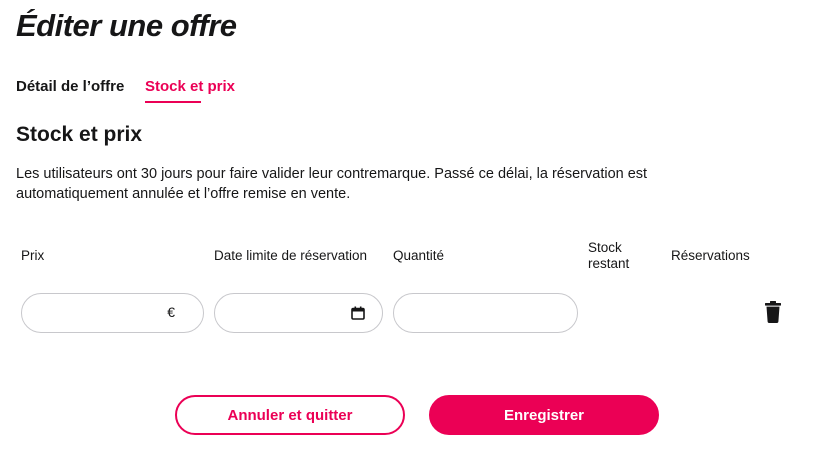 The width and height of the screenshot is (828, 450). I want to click on booking-limit-date-input, so click(298, 313).